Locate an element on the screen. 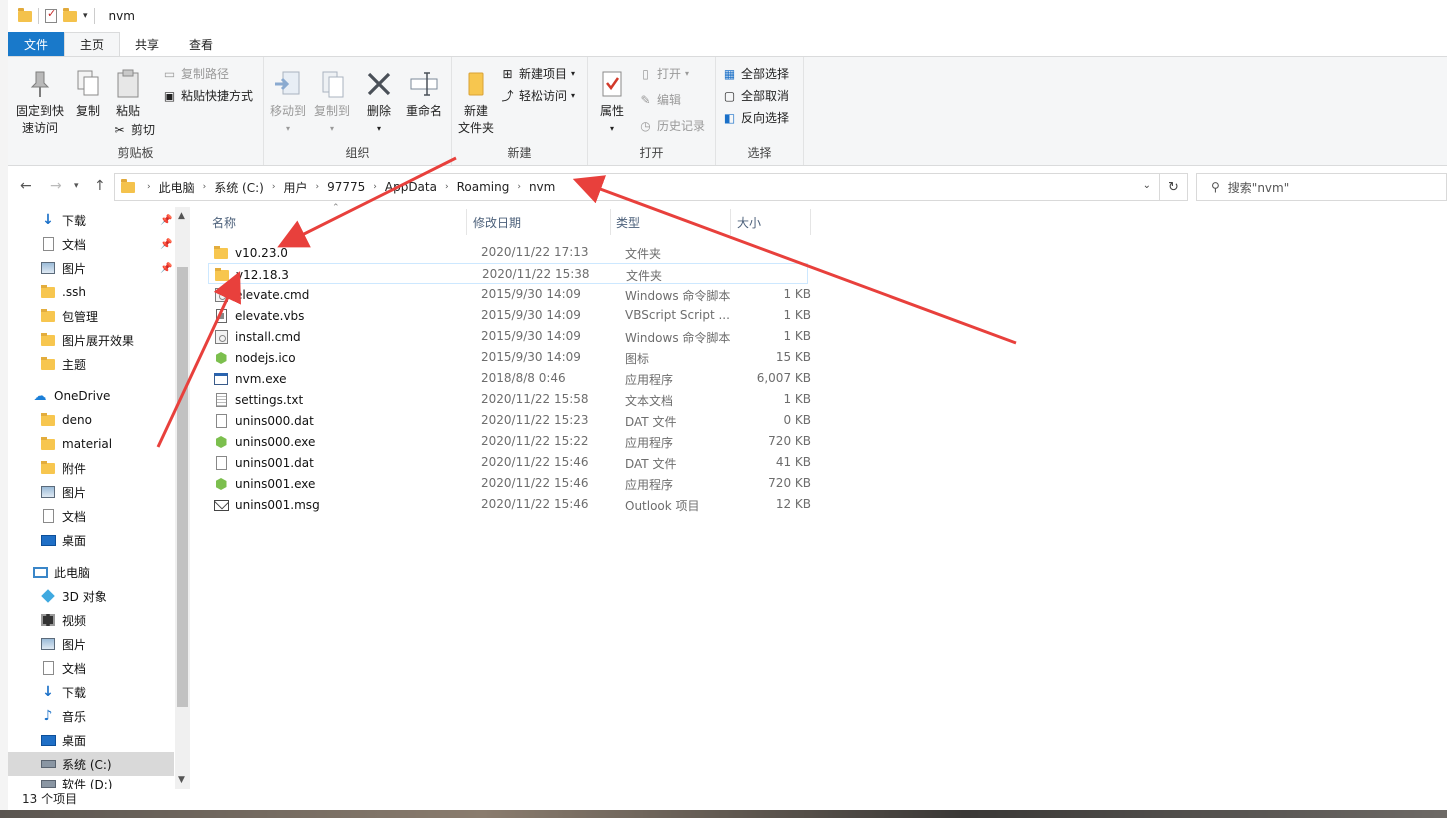  nav-item-ssh: .ssh is located at coordinates (91, 292).